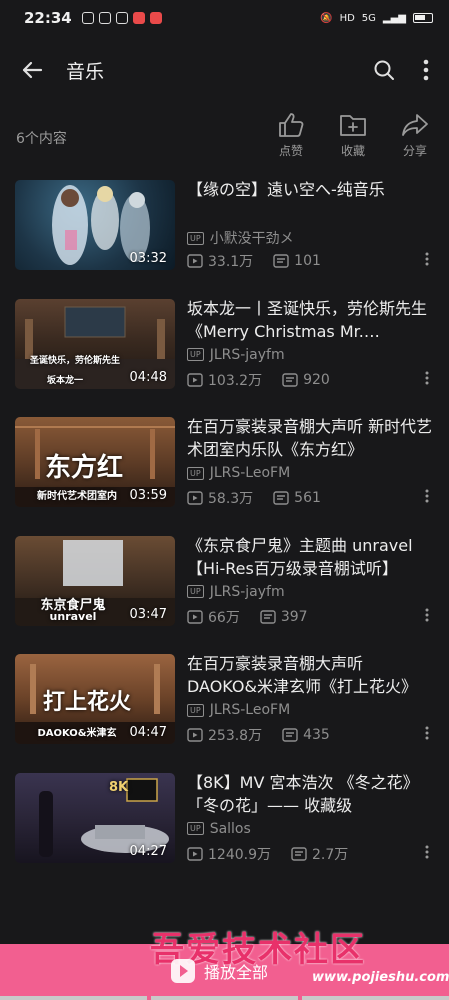 This screenshot has height=1000, width=449. Describe the element at coordinates (119, 787) in the screenshot. I see `quality-badge: 8K` at that location.